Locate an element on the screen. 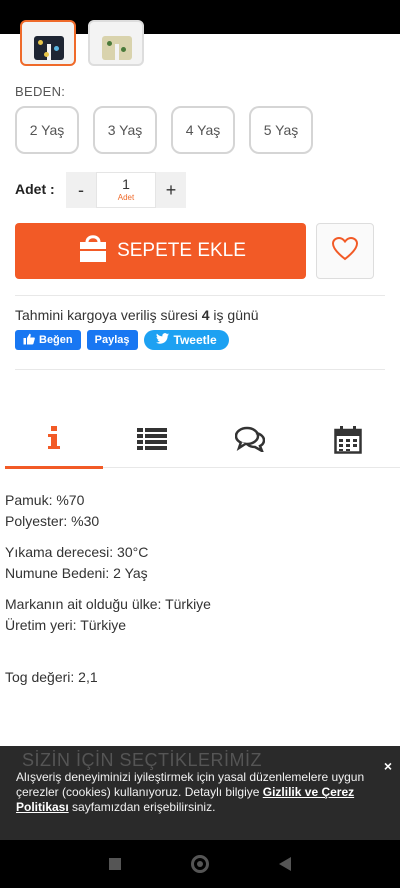 The image size is (400, 888). android-navigation-bar is located at coordinates (200, 864).